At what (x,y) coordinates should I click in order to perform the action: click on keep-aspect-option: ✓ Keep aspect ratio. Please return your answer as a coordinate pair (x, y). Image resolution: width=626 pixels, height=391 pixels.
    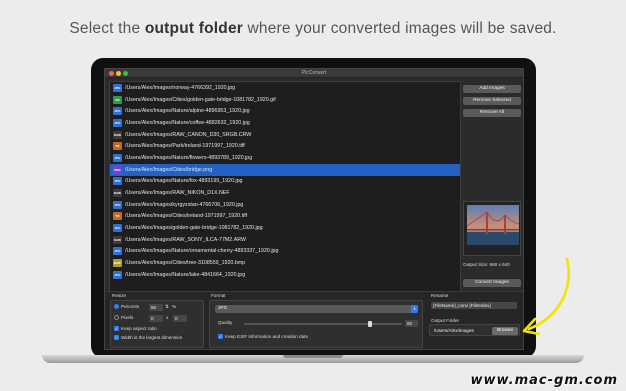
    Looking at the image, I should click on (135, 329).